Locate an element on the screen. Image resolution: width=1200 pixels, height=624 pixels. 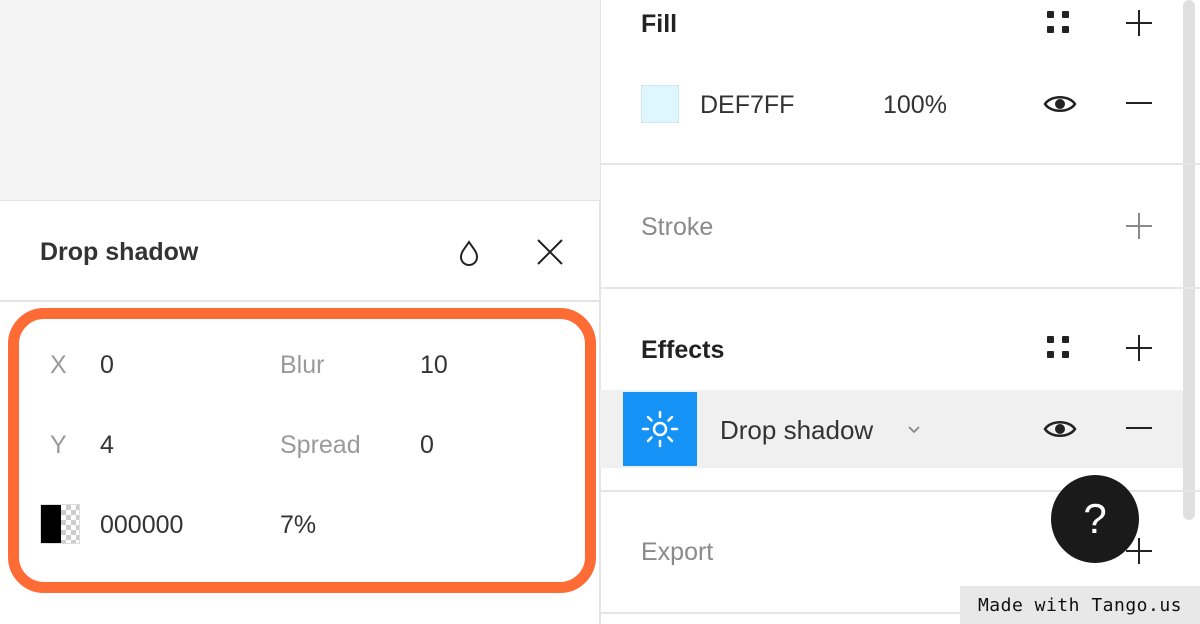
shadow-color-hex-input: 000000 is located at coordinates (141, 525).